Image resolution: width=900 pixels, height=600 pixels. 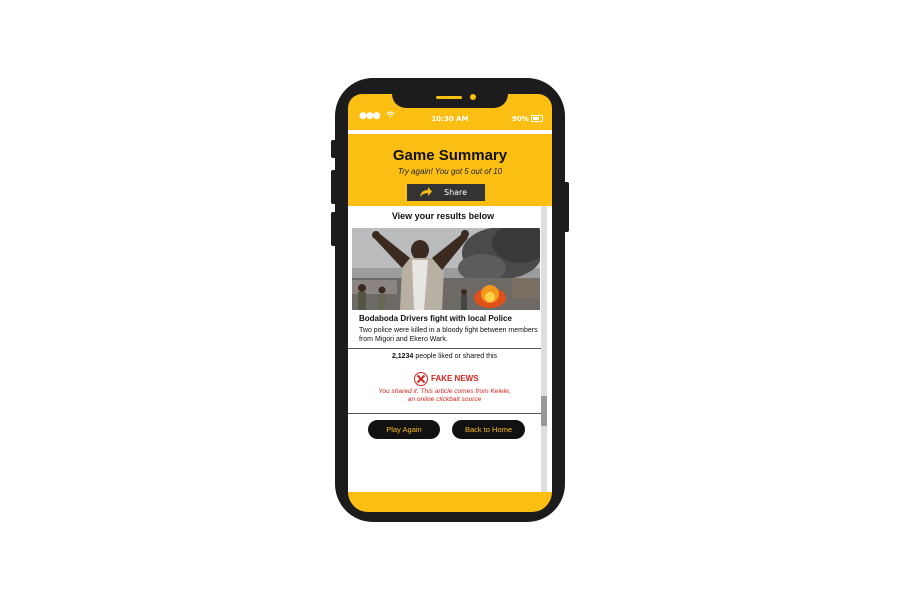 I want to click on score-subtitle: Try again! You got 5 out of 10, so click(x=450, y=171).